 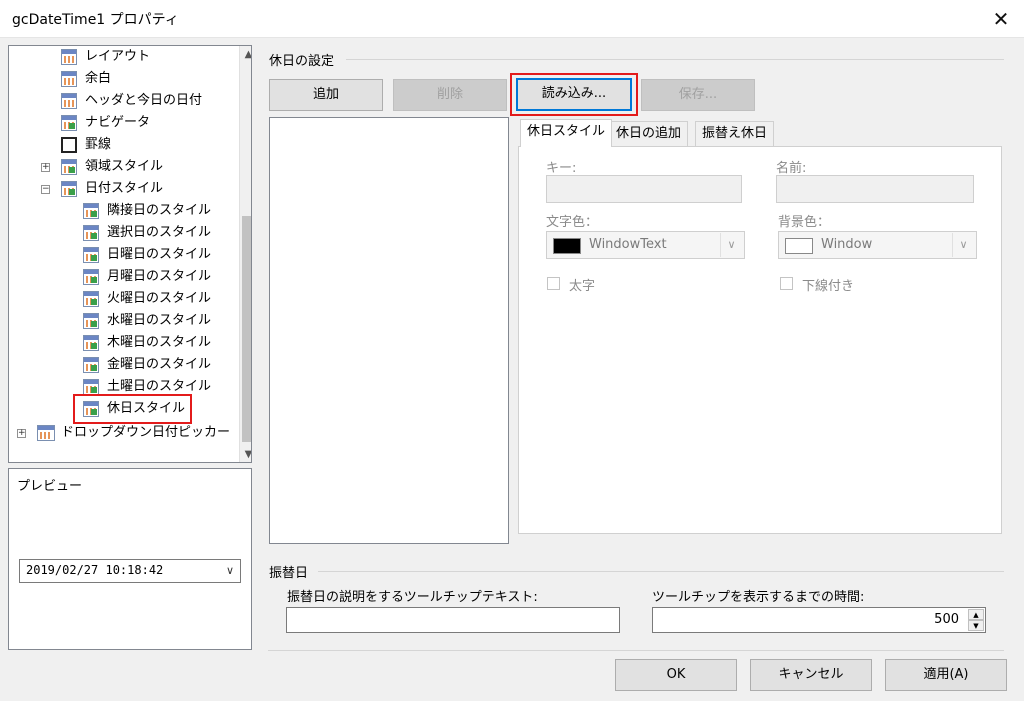 What do you see at coordinates (735, 133) in the screenshot?
I see `tab-substitute-holiday: 振替え休日` at bounding box center [735, 133].